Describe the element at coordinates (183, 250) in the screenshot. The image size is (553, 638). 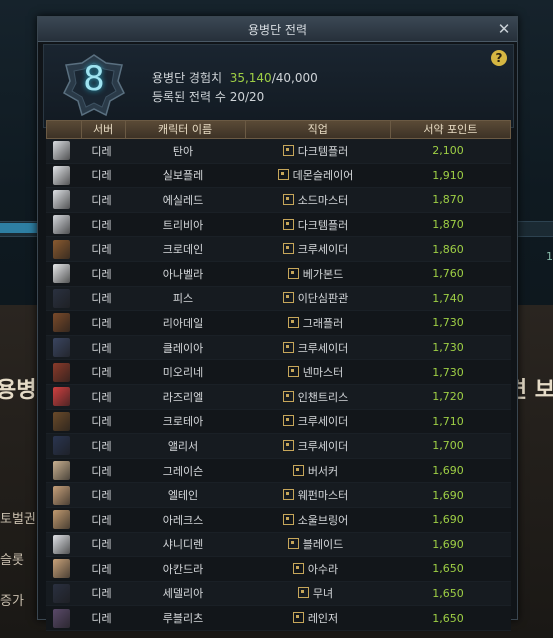
I see `character-name-cell: 크로데인` at that location.